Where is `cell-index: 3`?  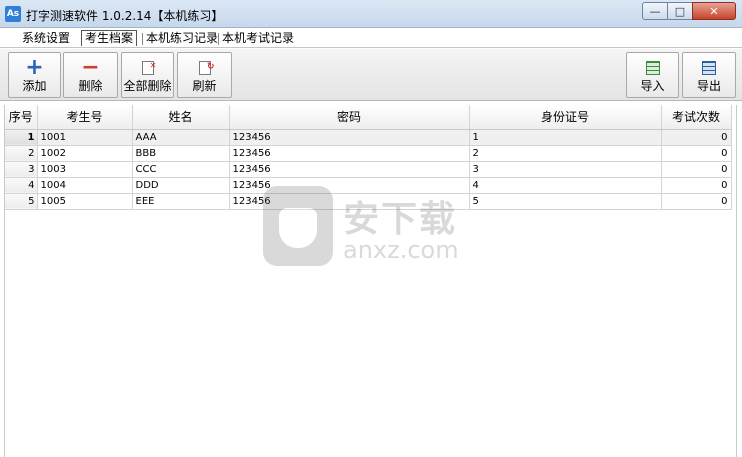 cell-index: 3 is located at coordinates (21, 169).